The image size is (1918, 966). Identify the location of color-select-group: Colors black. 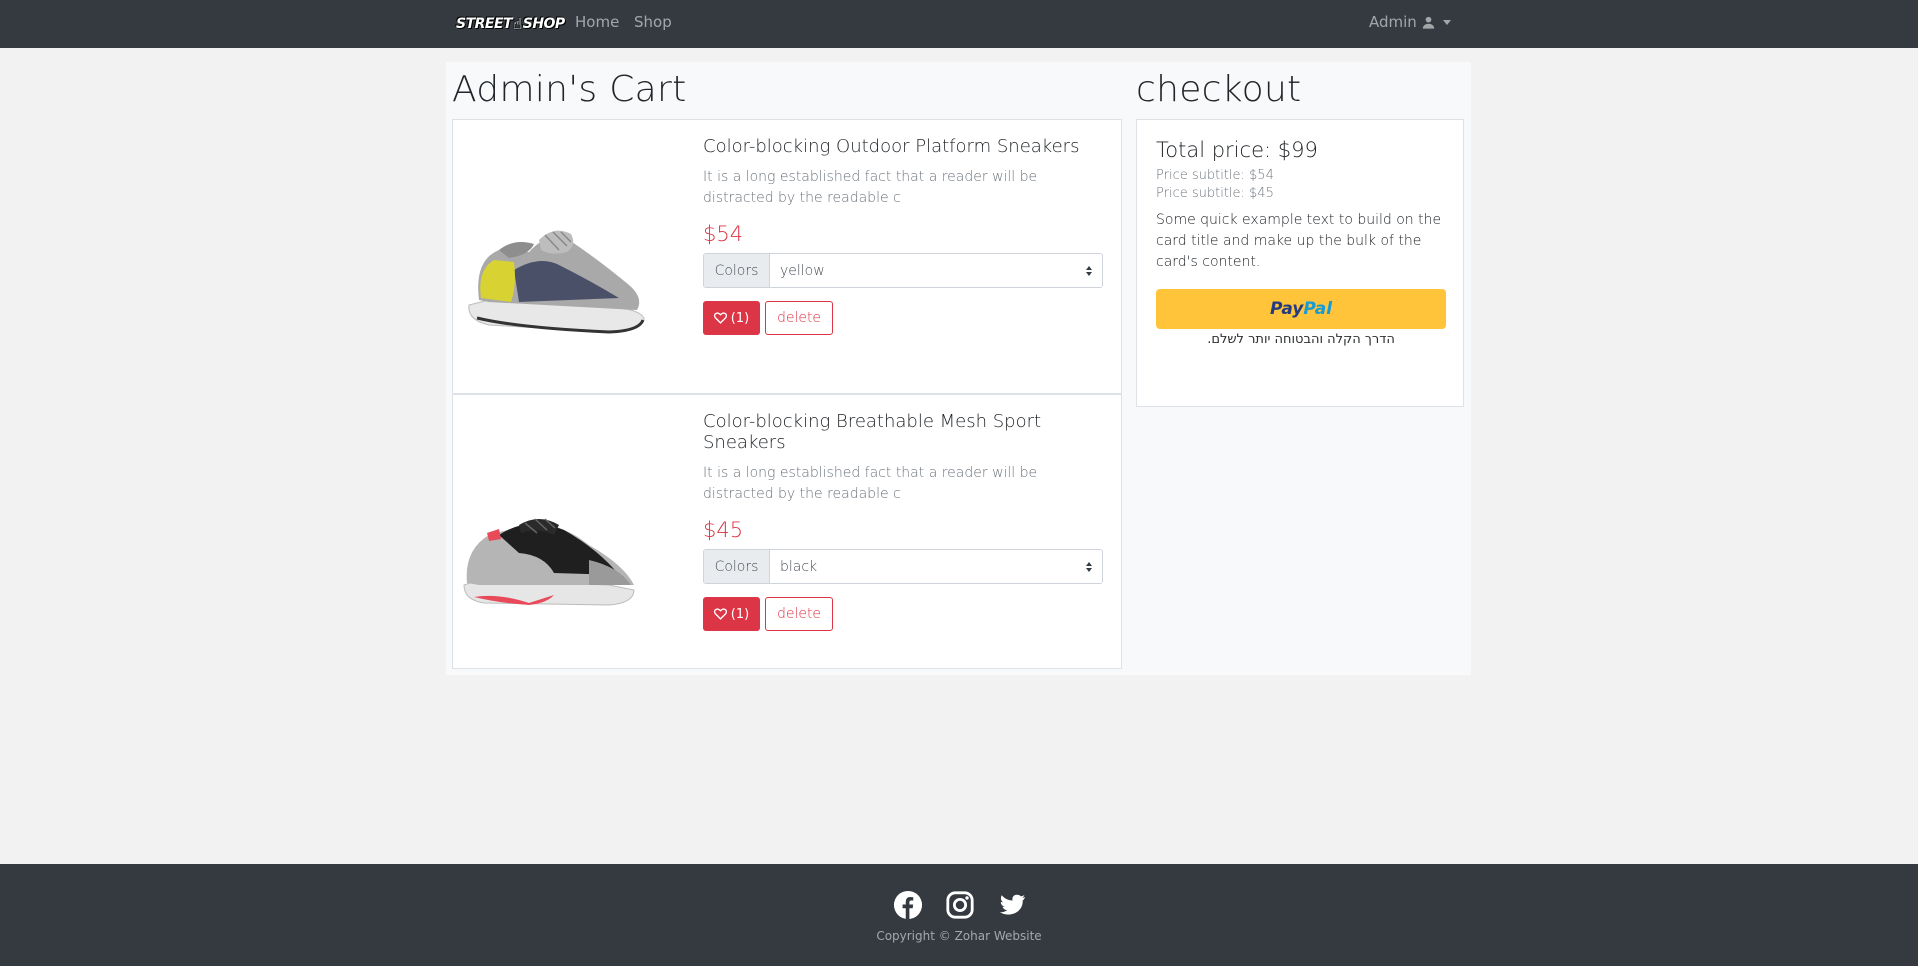
(903, 566).